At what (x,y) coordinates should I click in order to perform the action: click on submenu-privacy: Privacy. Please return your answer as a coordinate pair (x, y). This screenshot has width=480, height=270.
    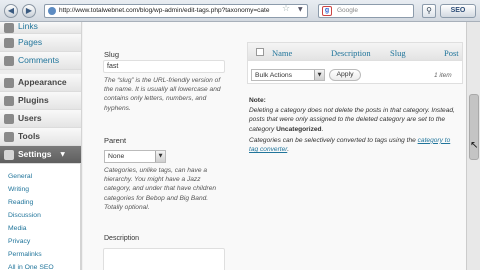
    Looking at the image, I should click on (40, 241).